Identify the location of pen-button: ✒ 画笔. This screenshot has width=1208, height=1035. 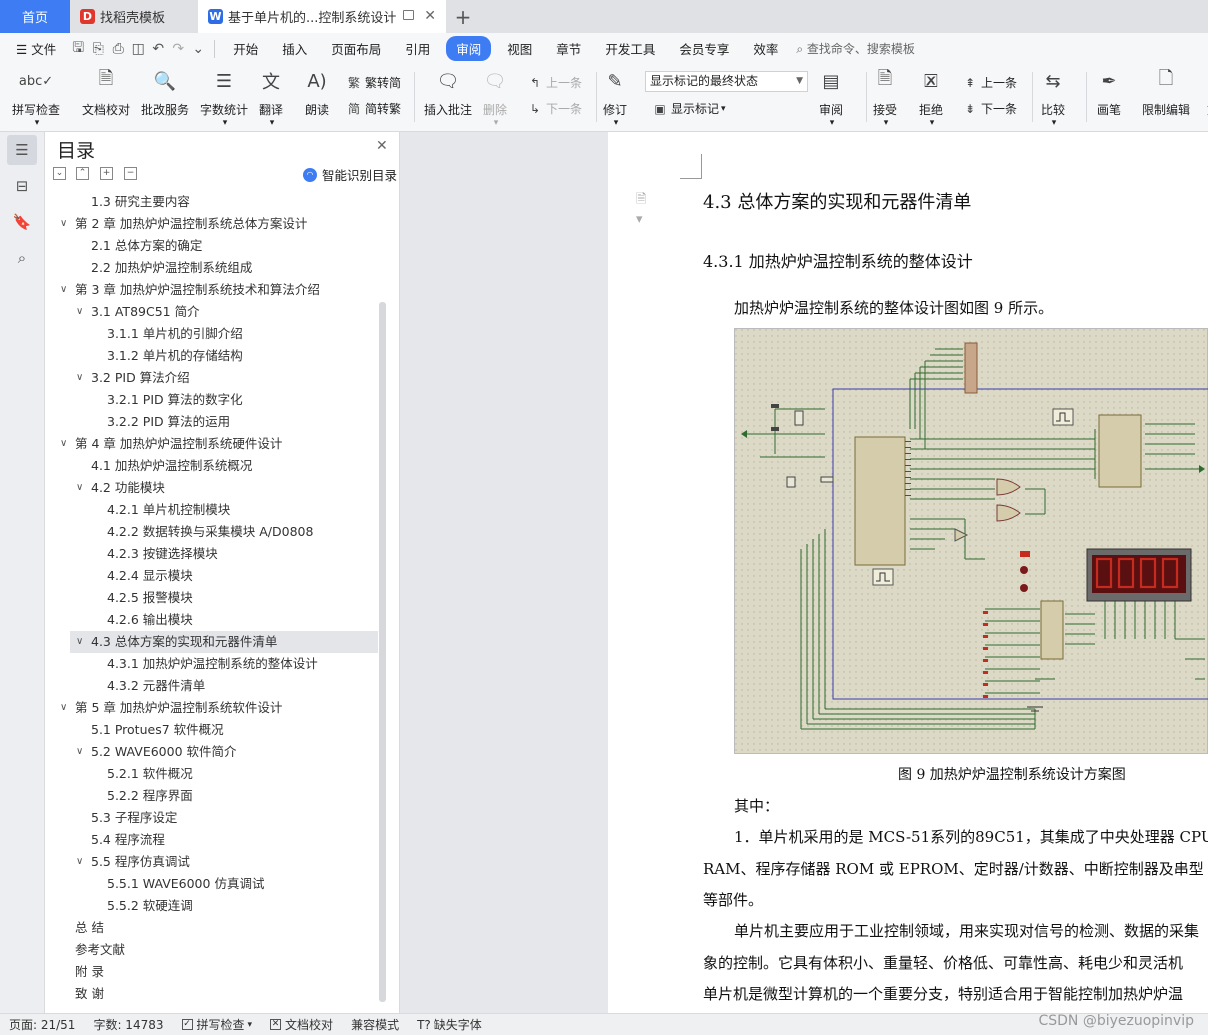
(1109, 93).